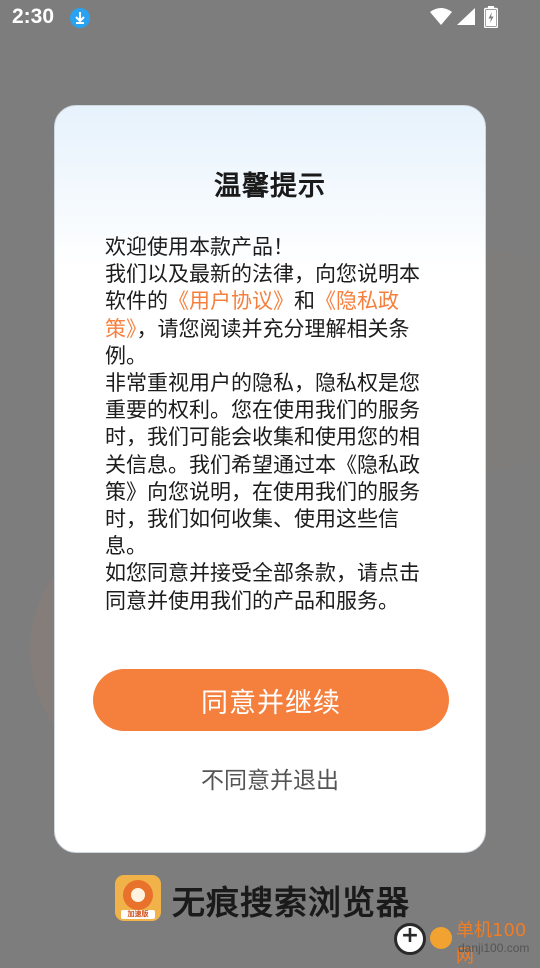 This screenshot has width=540, height=968. Describe the element at coordinates (491, 19) in the screenshot. I see `battery-charging-icon` at that location.